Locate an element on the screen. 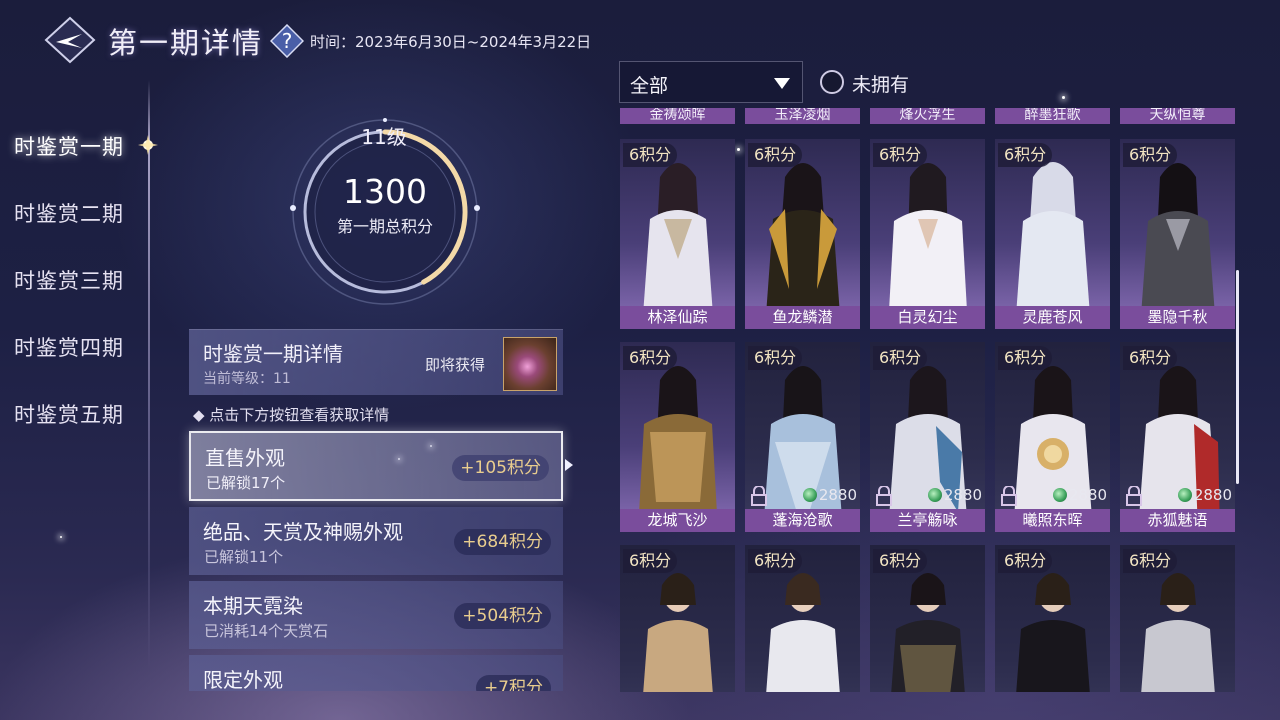  nav-item-season-4: 时鉴赏四期 is located at coordinates (69, 347).